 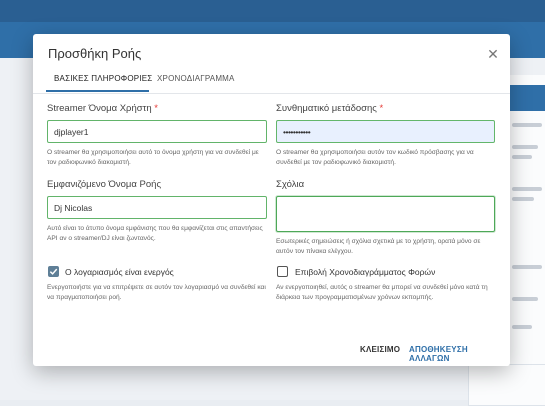 I want to click on display-name-input: Dj Nicolas, so click(x=157, y=207).